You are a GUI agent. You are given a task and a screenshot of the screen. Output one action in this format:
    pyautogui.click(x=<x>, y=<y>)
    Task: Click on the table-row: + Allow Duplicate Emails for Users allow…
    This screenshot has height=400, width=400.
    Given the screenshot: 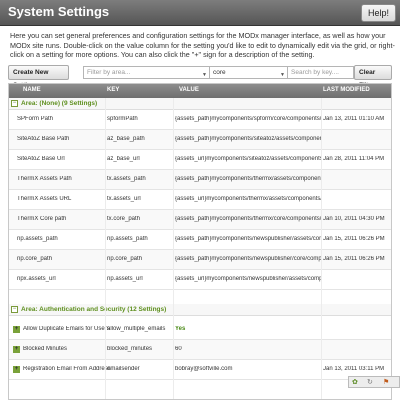 What is the action you would take?
    pyautogui.click(x=200, y=330)
    